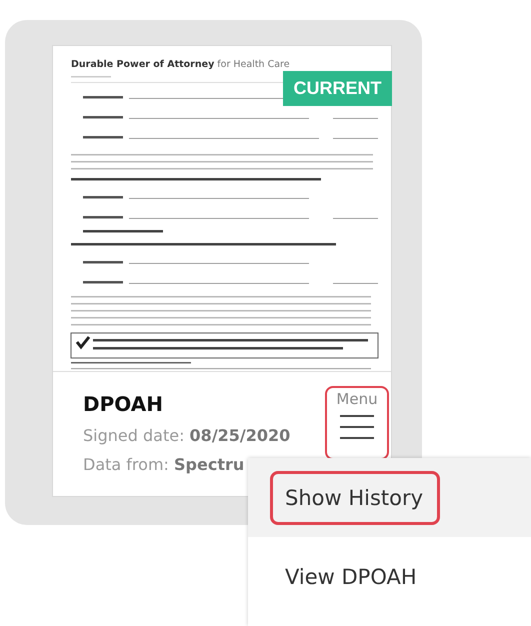 This screenshot has width=531, height=626. What do you see at coordinates (352, 577) in the screenshot?
I see `menu-item: View DPOAH` at bounding box center [352, 577].